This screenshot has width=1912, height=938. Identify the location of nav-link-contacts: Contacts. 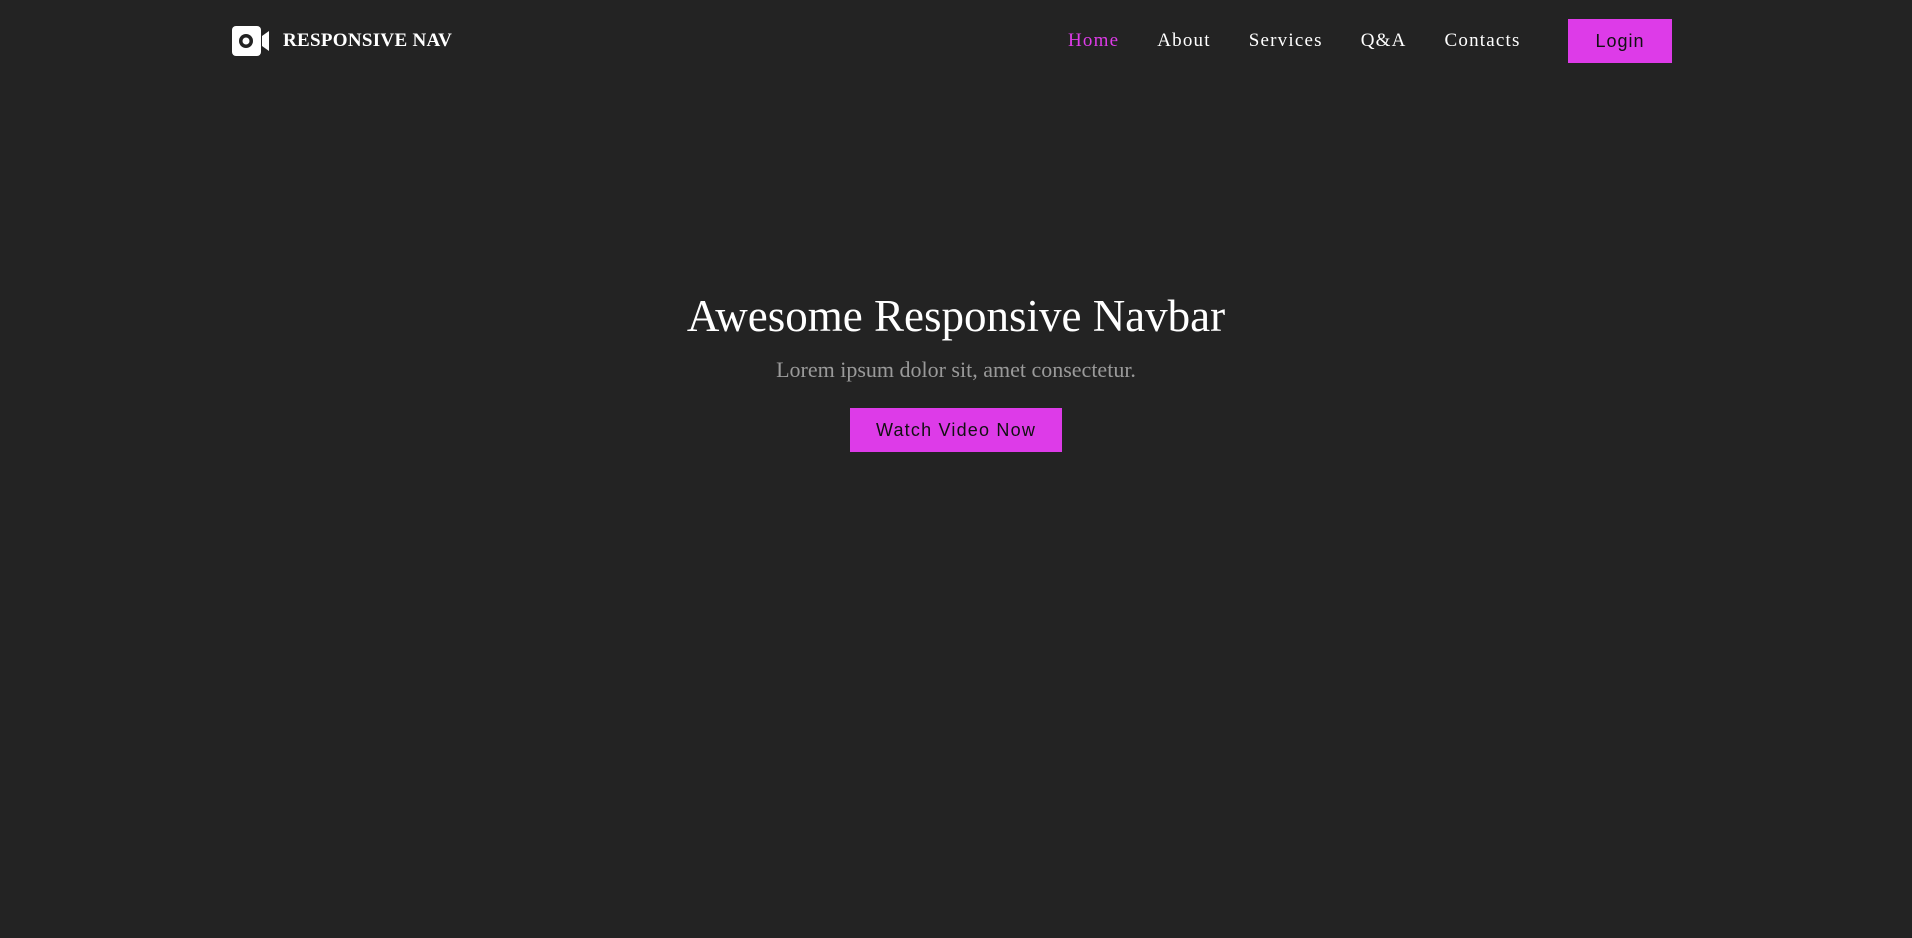
(1483, 41).